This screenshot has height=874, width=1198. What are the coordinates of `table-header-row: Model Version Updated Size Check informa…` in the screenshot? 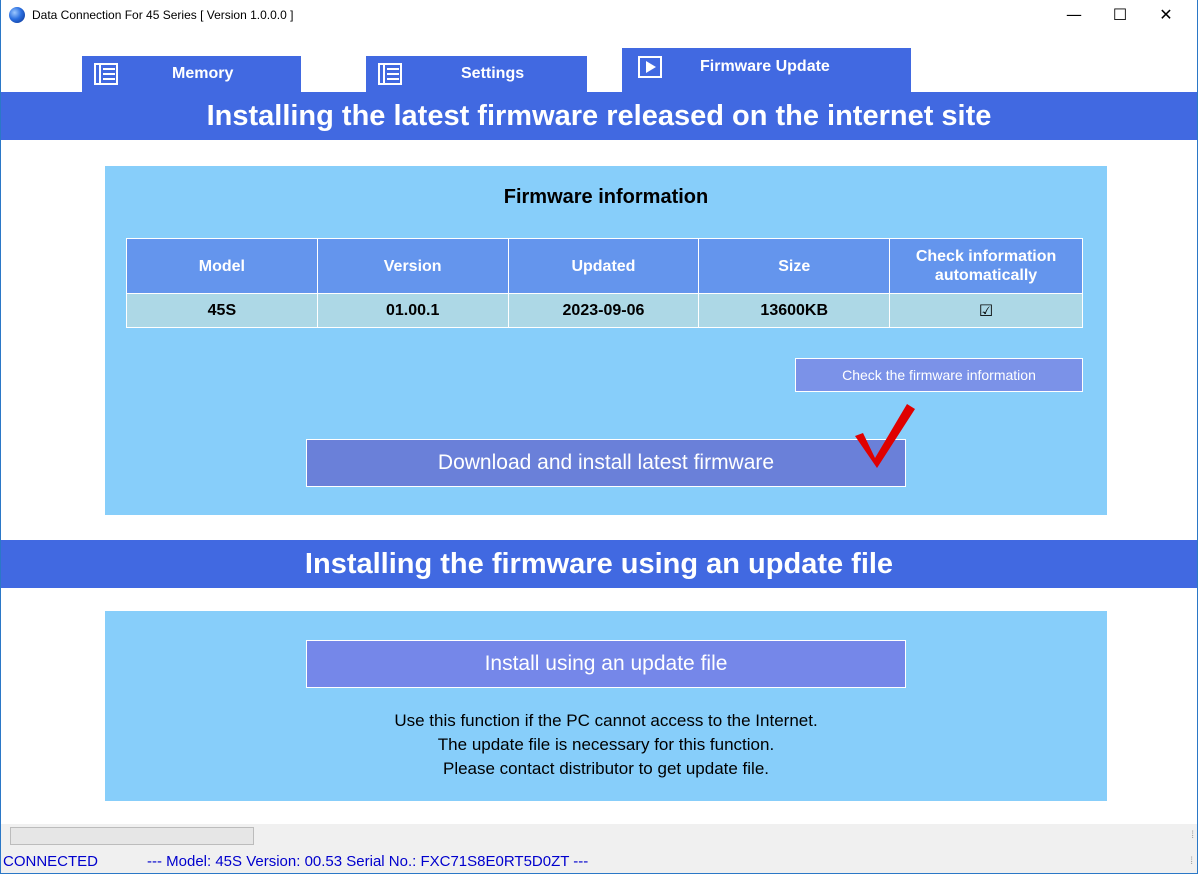 It's located at (604, 266).